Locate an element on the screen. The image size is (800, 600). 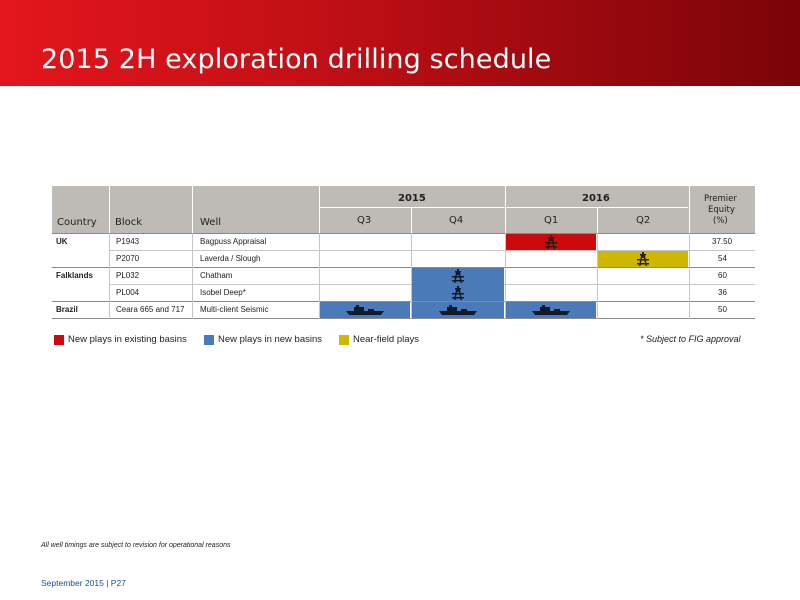
legend-swatch-blue is located at coordinates (209, 339).